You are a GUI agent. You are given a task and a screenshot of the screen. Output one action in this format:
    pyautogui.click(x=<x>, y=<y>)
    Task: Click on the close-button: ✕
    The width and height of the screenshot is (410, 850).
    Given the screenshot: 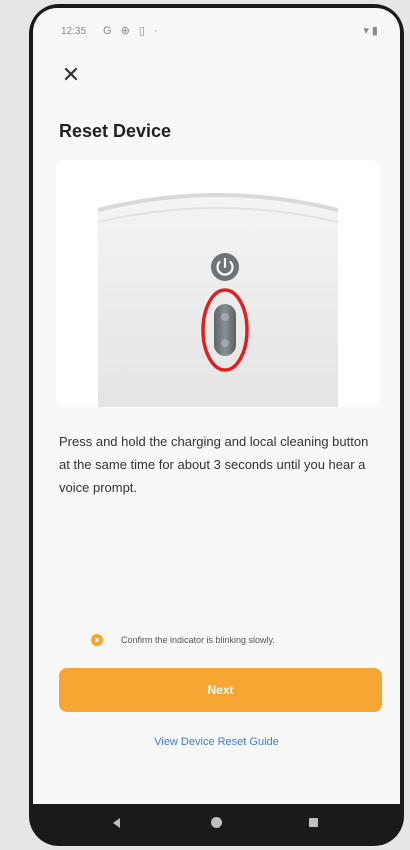 What is the action you would take?
    pyautogui.click(x=71, y=75)
    